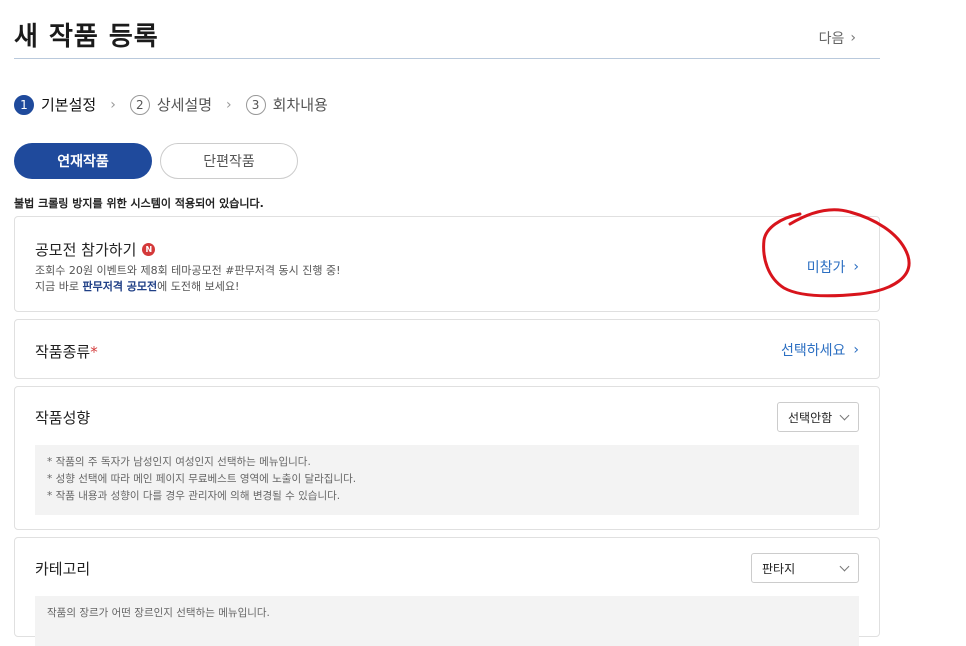 The image size is (966, 646). I want to click on next-button: 다음 ›, so click(837, 38).